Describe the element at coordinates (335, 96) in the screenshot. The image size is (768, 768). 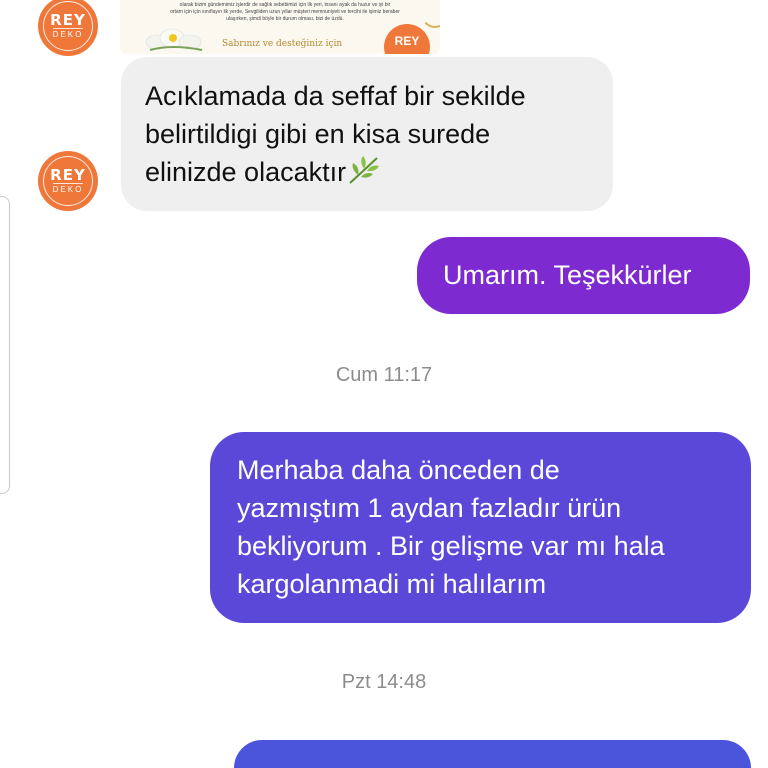
I see `message-line: Acıklamada da seffaf bir sekilde` at that location.